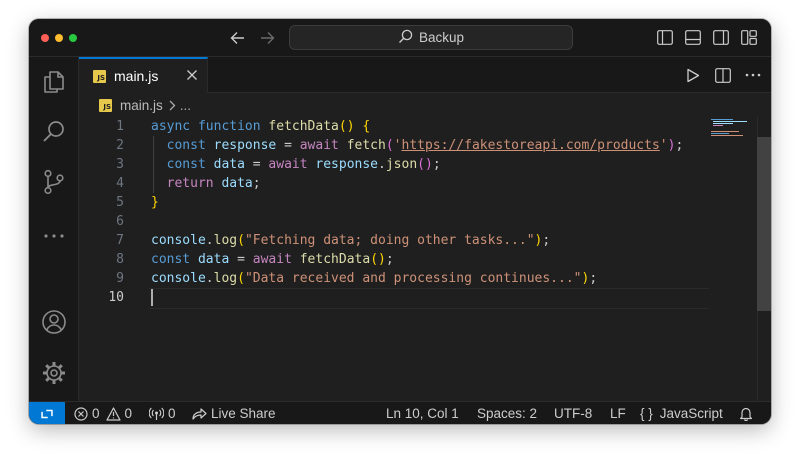 The height and width of the screenshot is (462, 800). I want to click on command-center-search: Backup, so click(431, 37).